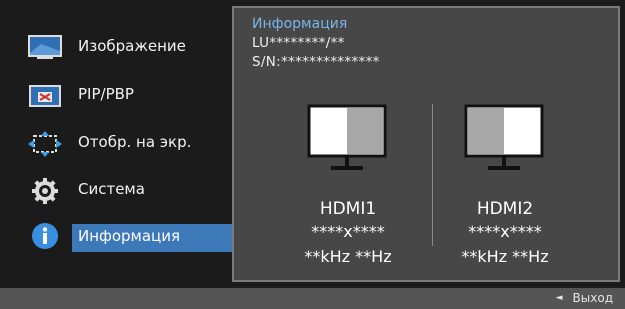 This screenshot has height=309, width=625. I want to click on port-name: HDMI2, so click(505, 209).